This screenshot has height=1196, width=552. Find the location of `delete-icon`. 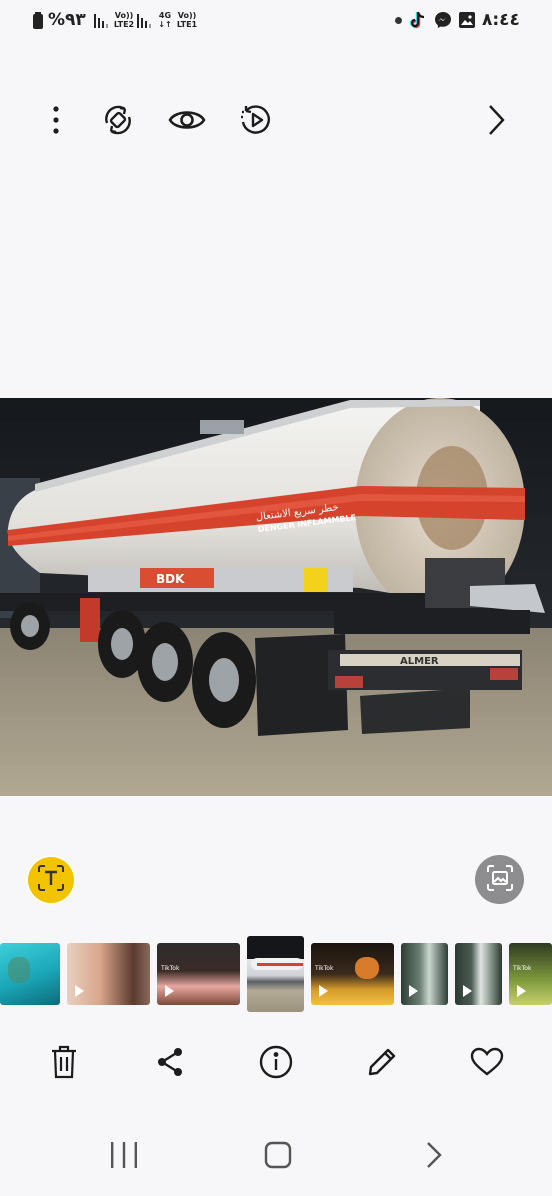

delete-icon is located at coordinates (64, 1064).